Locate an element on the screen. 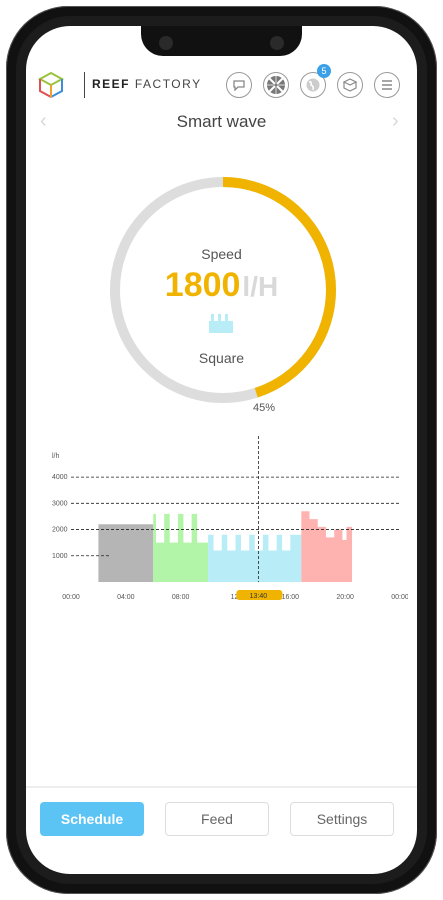 This screenshot has height=900, width=443. phone-notch is located at coordinates (221, 41).